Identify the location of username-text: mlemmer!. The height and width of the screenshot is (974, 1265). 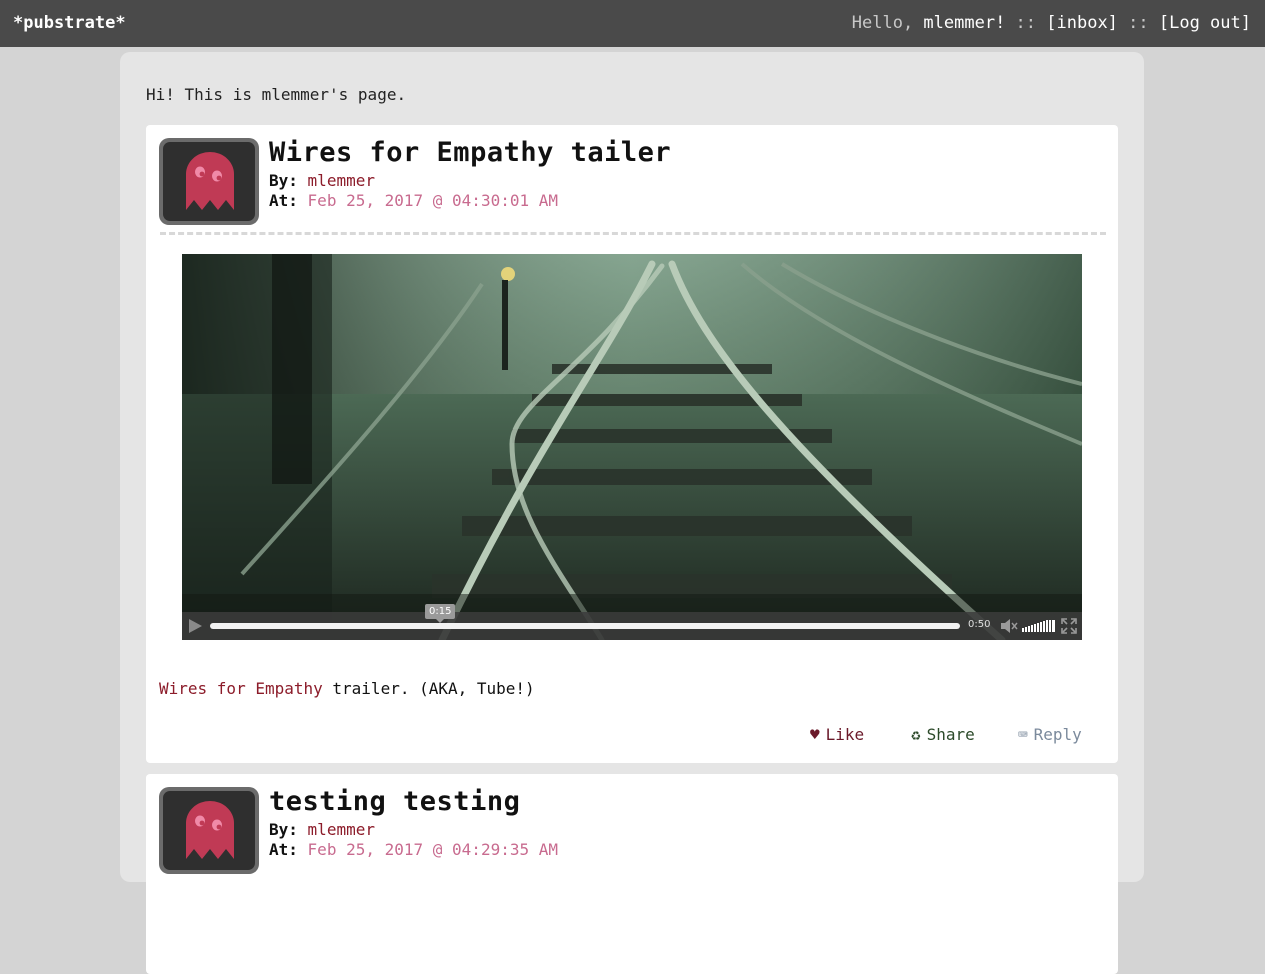
(964, 23).